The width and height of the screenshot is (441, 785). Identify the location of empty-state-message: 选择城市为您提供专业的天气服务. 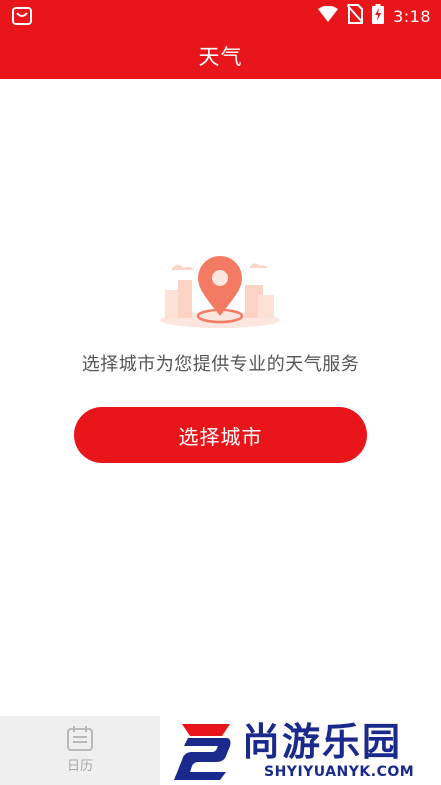
(220, 364).